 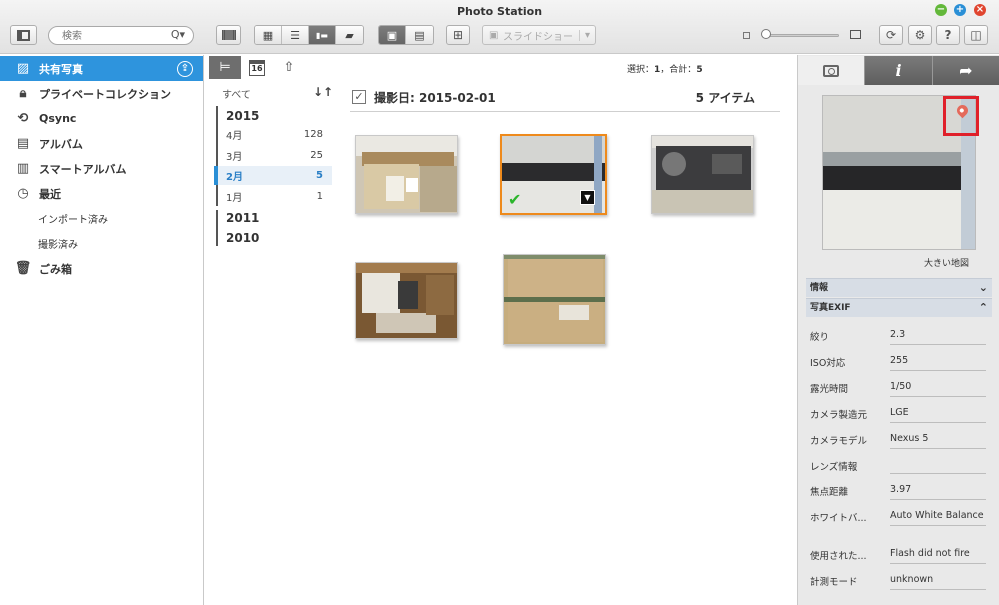 I want to click on panel-icon: ◫, so click(x=976, y=35).